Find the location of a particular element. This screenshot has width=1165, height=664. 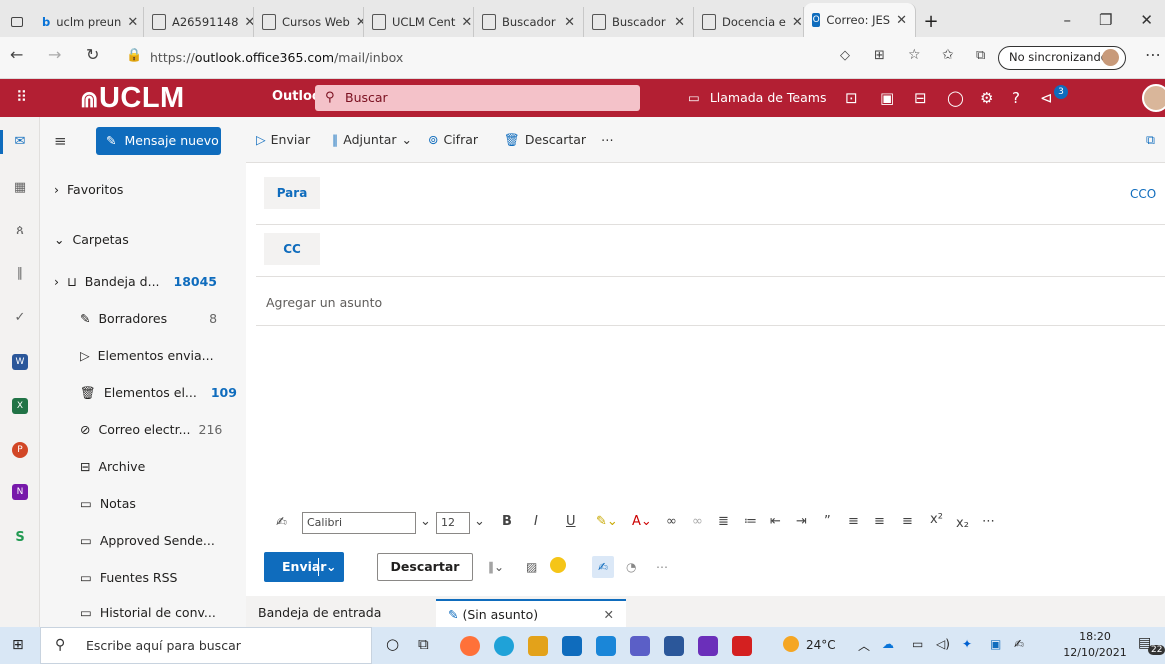

to-button: Para is located at coordinates (292, 193).